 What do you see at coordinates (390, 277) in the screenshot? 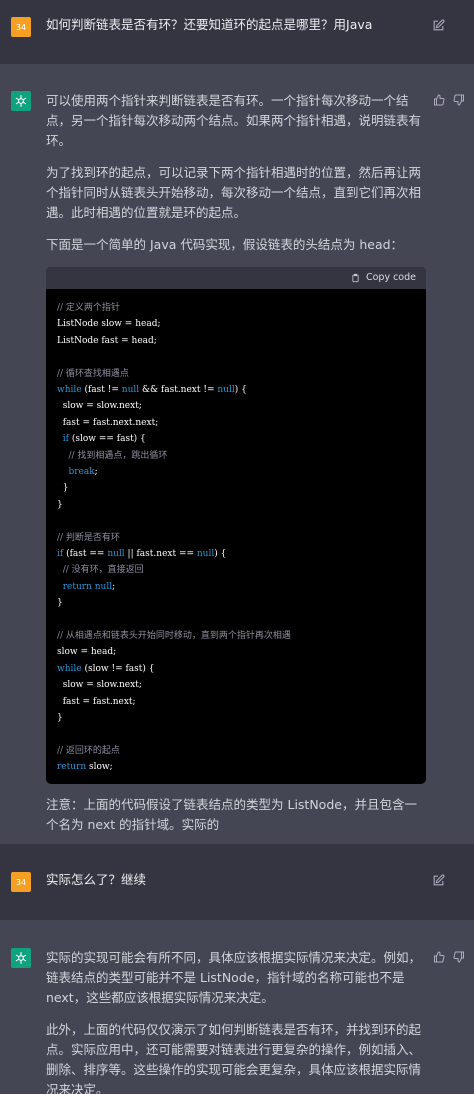
I see `copy-code-label: Copy code` at bounding box center [390, 277].